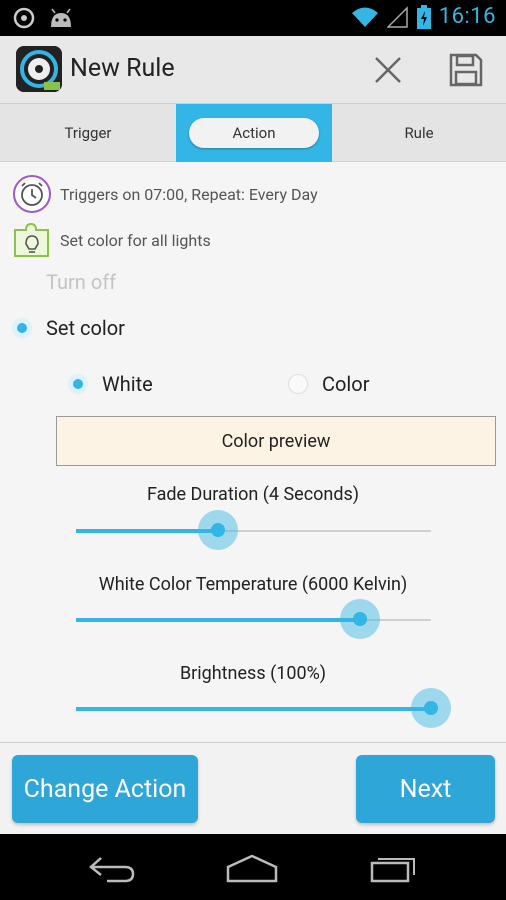 The height and width of the screenshot is (900, 506). I want to click on temperature-fill, so click(218, 620).